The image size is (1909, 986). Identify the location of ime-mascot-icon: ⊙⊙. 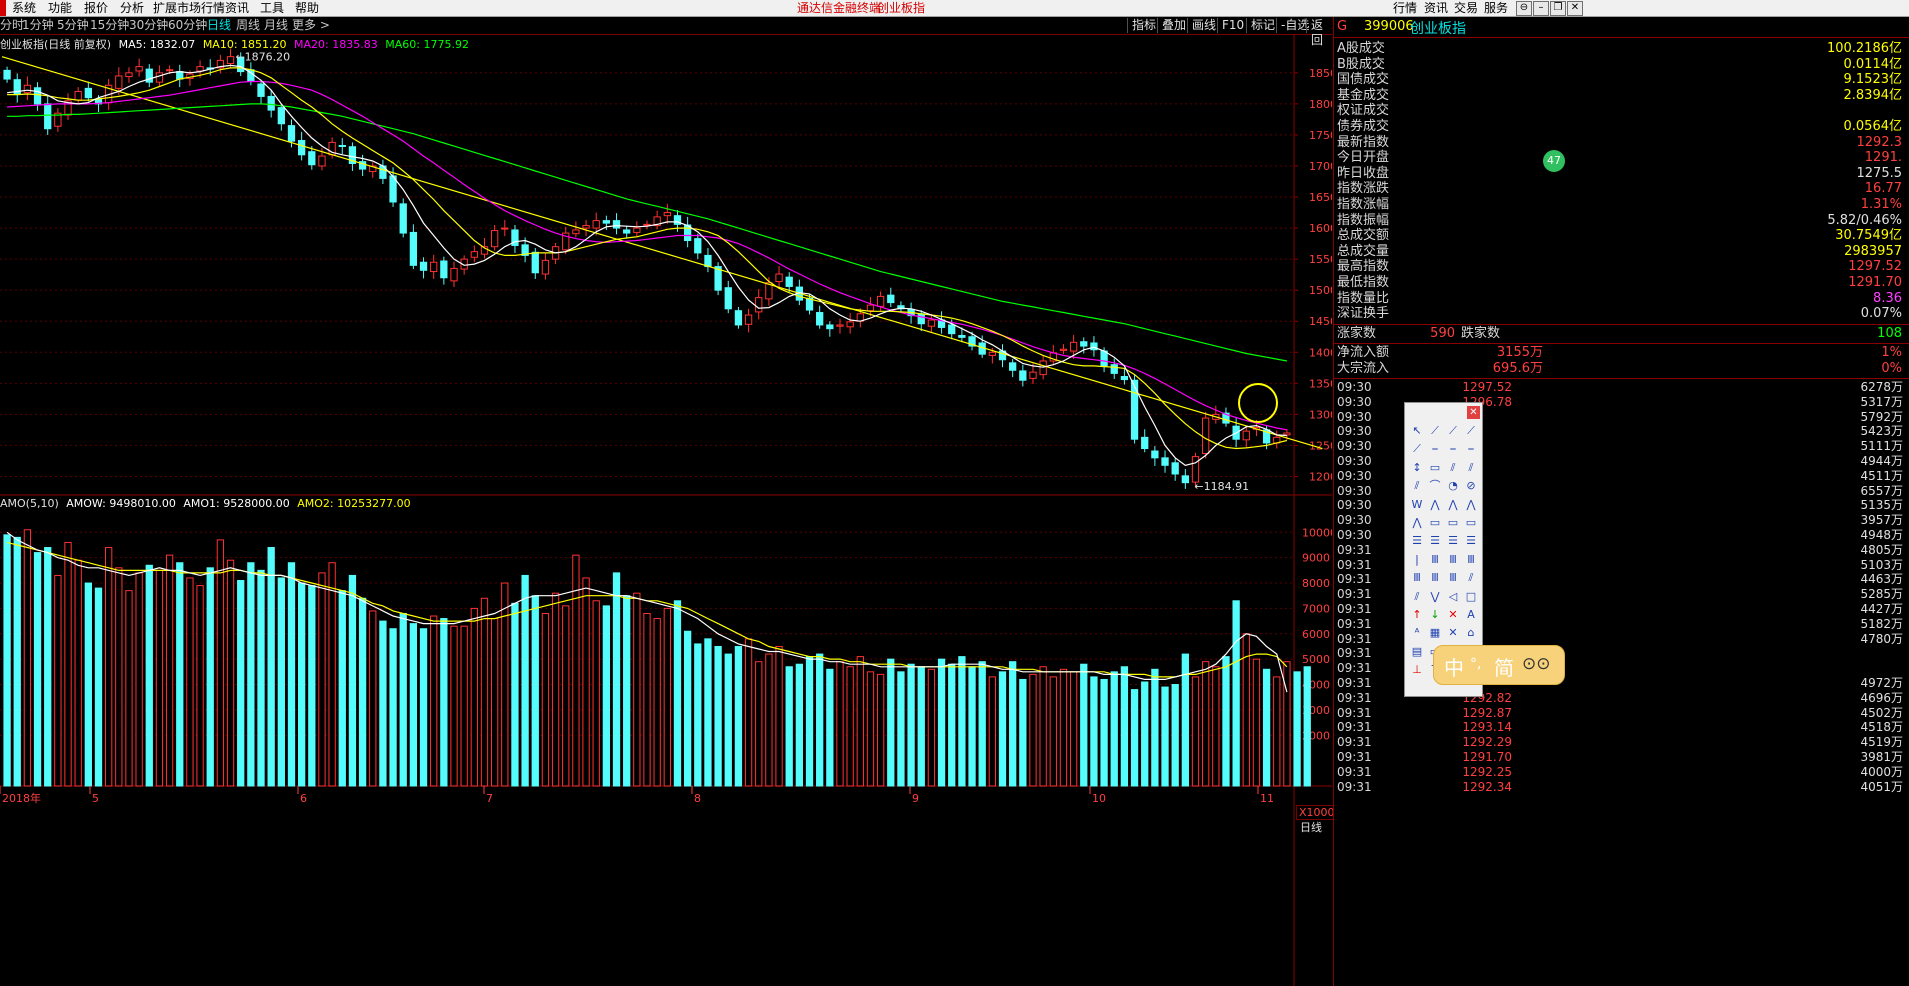
(1536, 664).